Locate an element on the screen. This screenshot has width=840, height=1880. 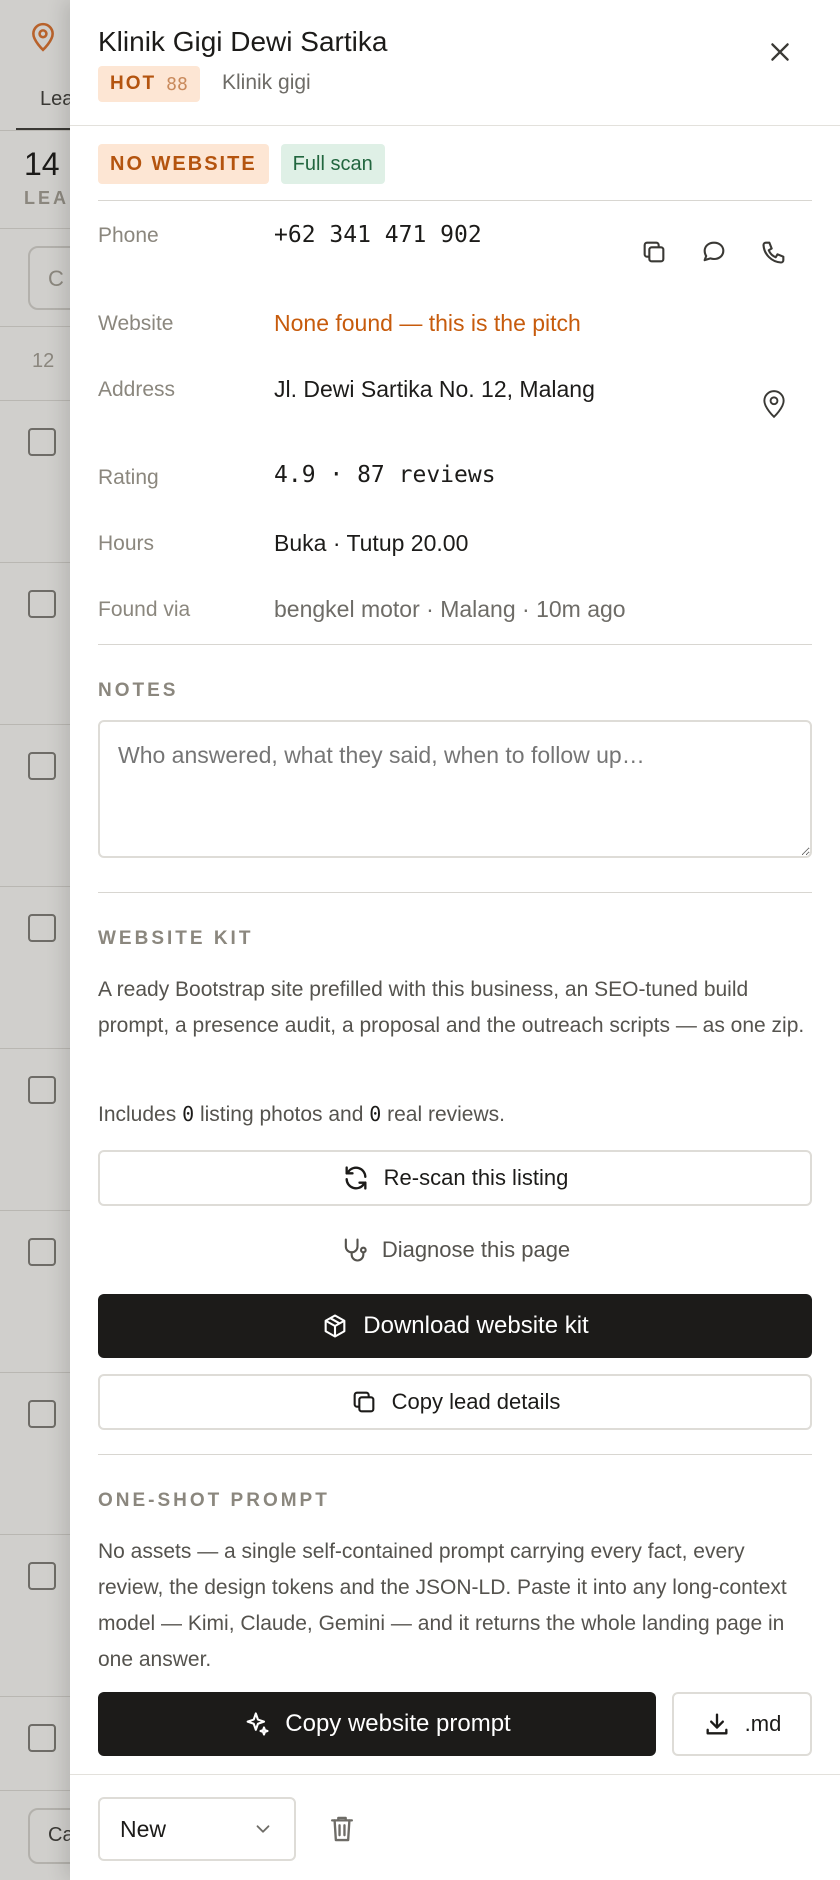
includes-mid: listing photos and is located at coordinates (282, 1114).